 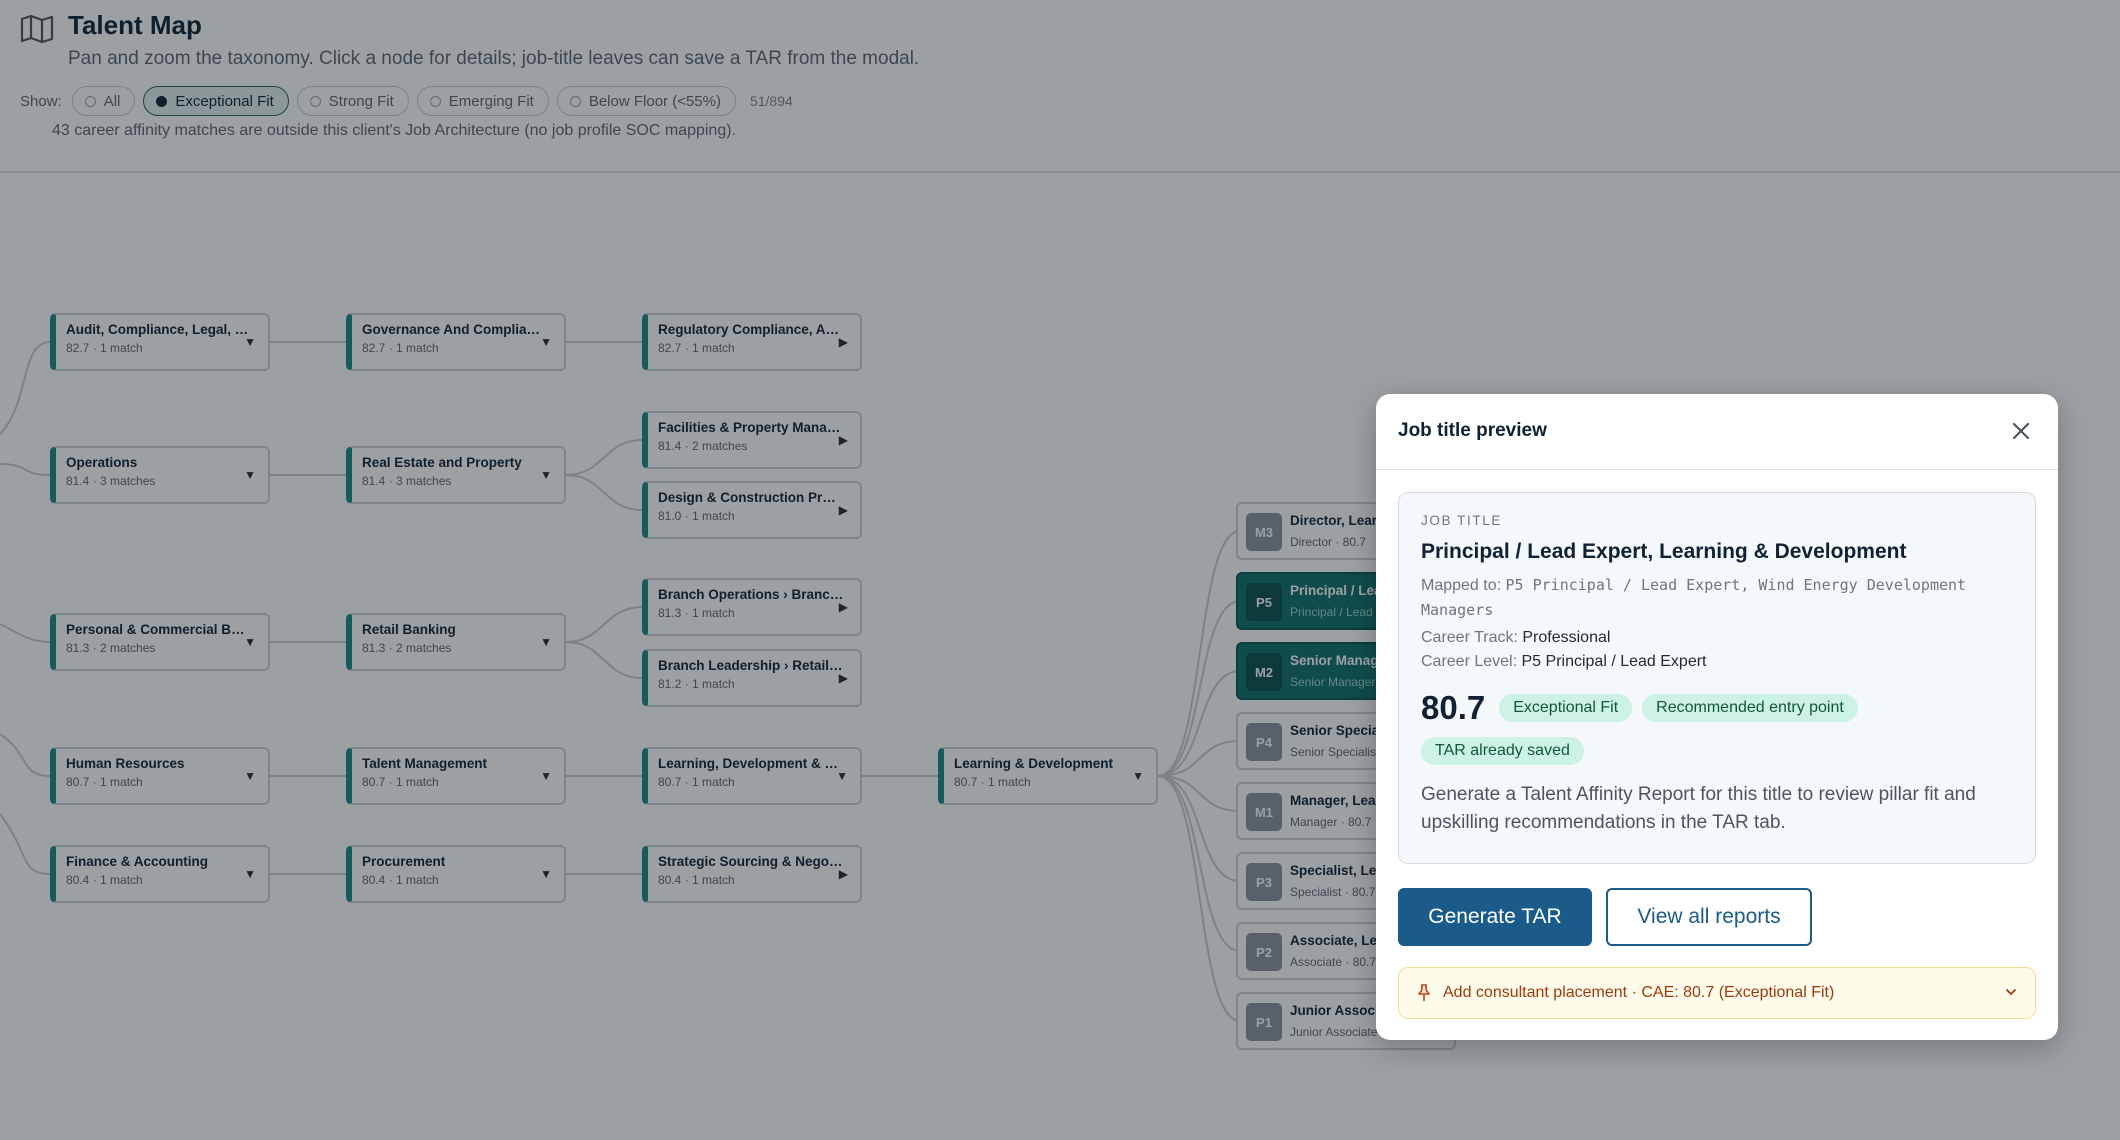 I want to click on view-all-reports-button: View all reports, so click(x=1709, y=917).